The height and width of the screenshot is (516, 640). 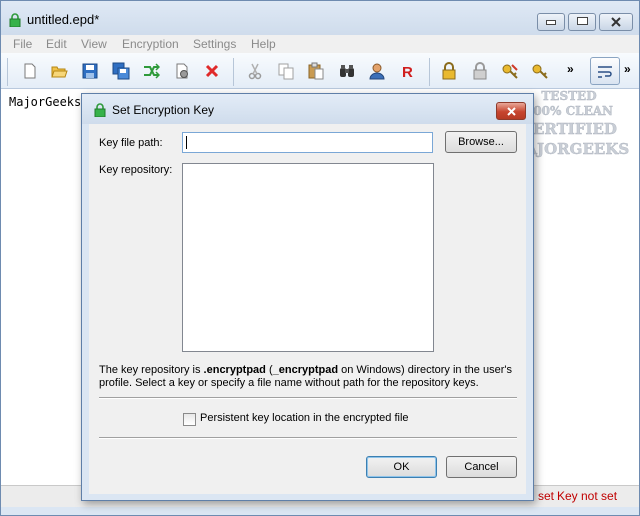 What do you see at coordinates (186, 142) in the screenshot?
I see `text-caret` at bounding box center [186, 142].